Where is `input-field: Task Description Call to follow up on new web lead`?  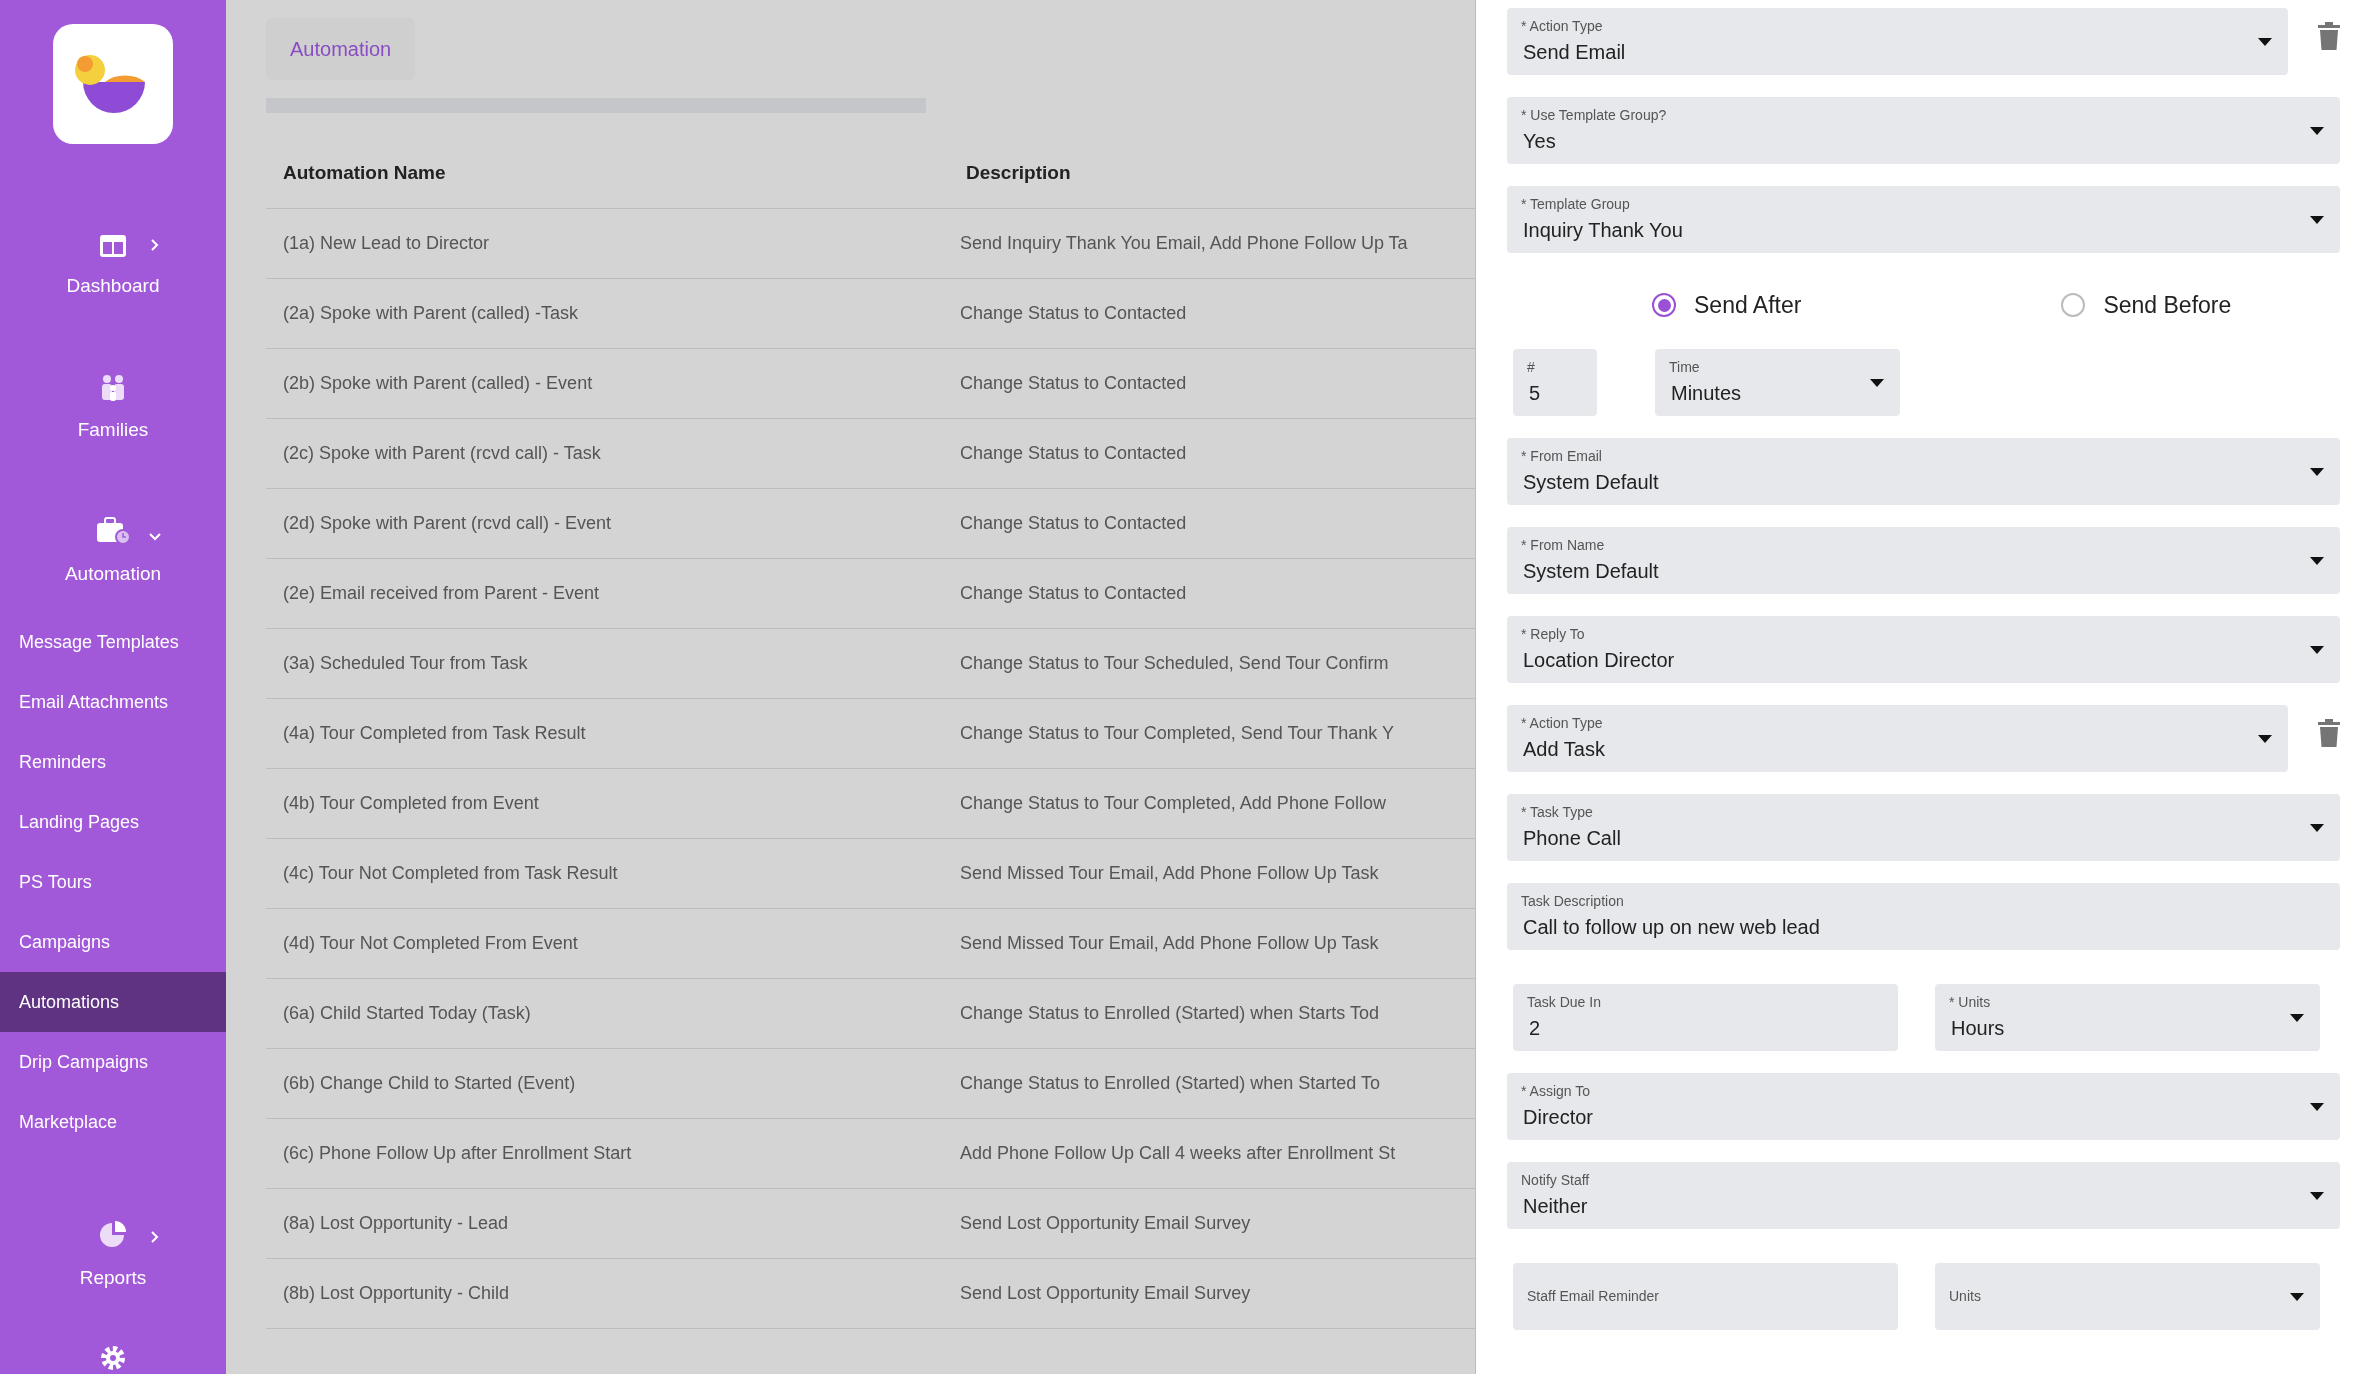
input-field: Task Description Call to follow up on new web lead is located at coordinates (1923, 916).